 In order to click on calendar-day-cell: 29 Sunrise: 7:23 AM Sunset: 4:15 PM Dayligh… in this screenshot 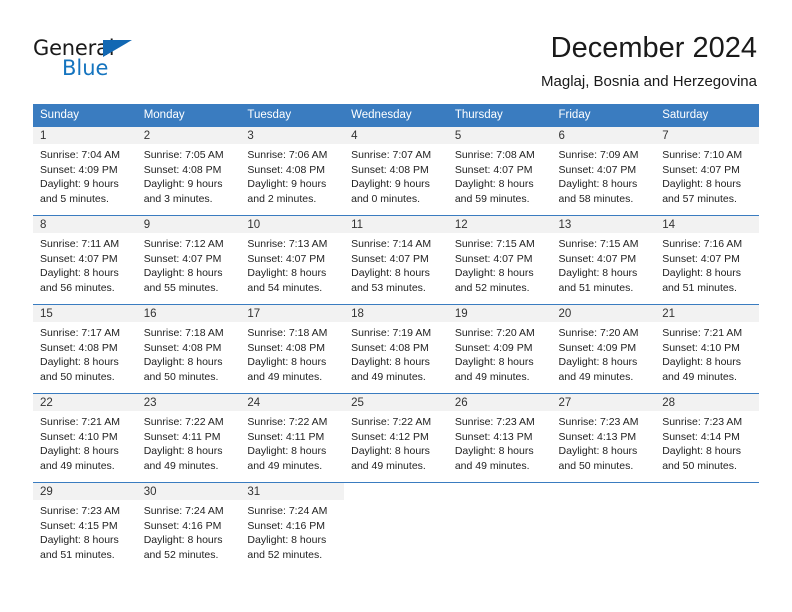, I will do `click(85, 526)`.